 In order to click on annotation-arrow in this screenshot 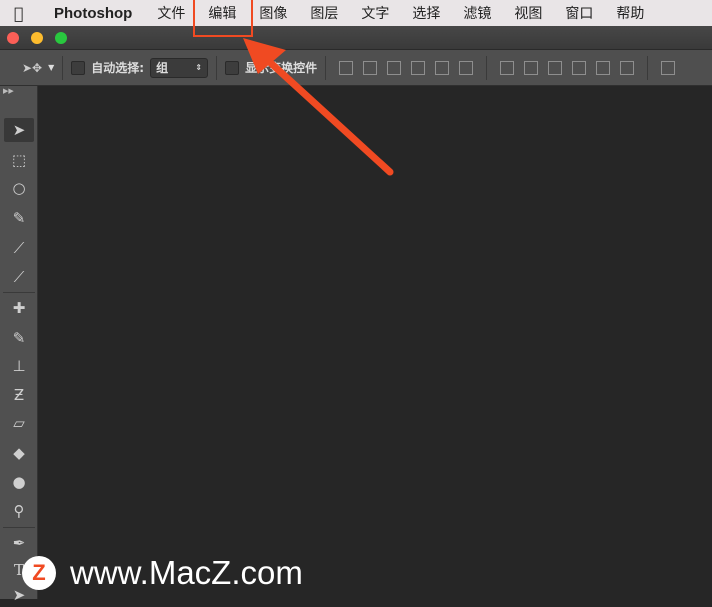, I will do `click(318, 107)`.